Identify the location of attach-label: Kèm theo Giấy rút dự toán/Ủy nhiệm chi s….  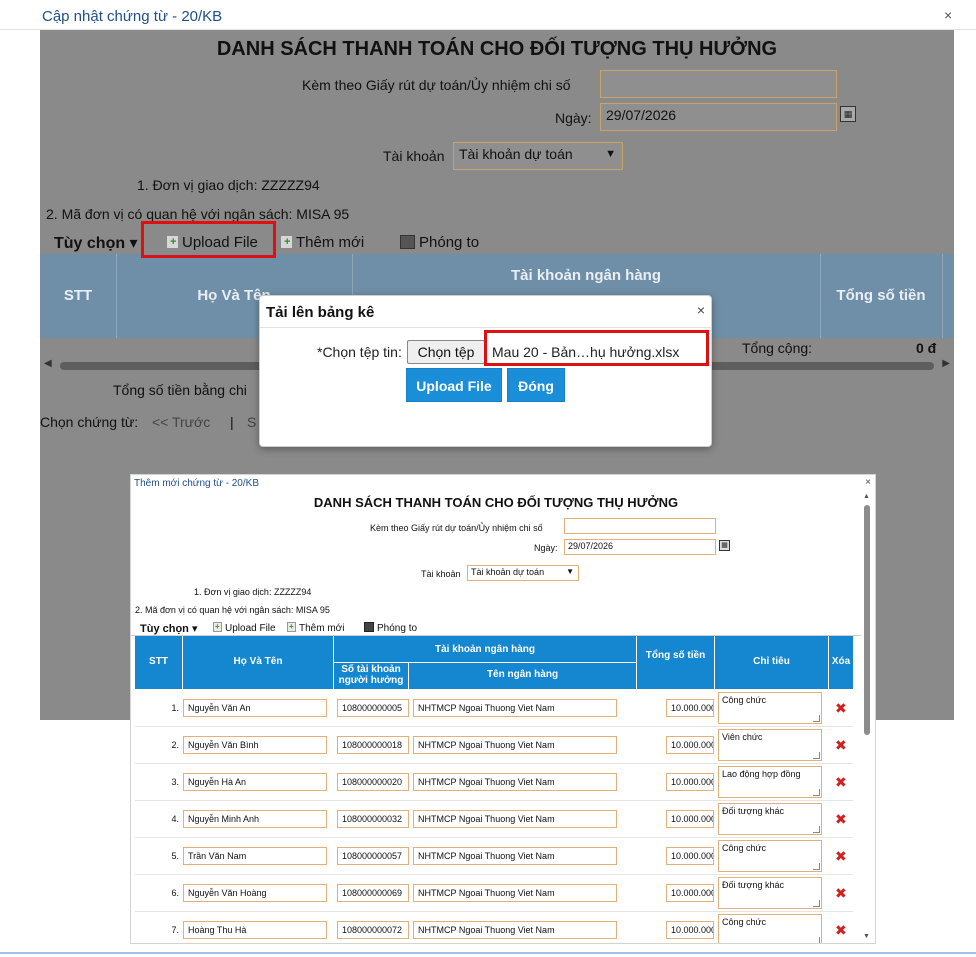
(436, 85).